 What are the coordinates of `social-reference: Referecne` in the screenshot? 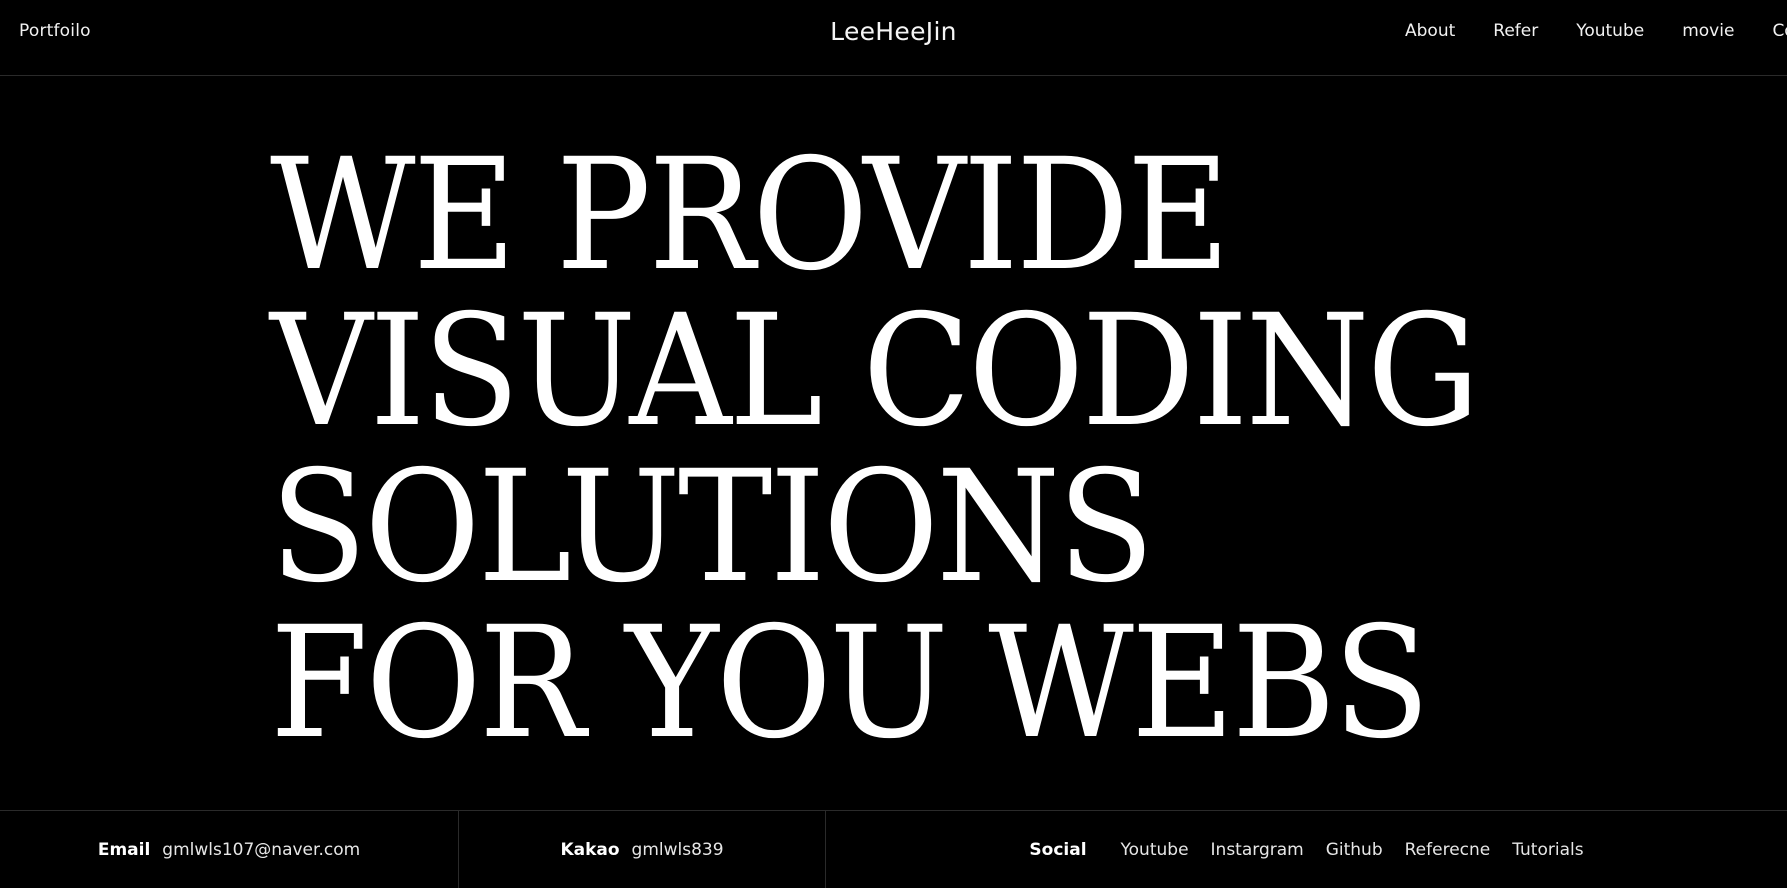 It's located at (1448, 850).